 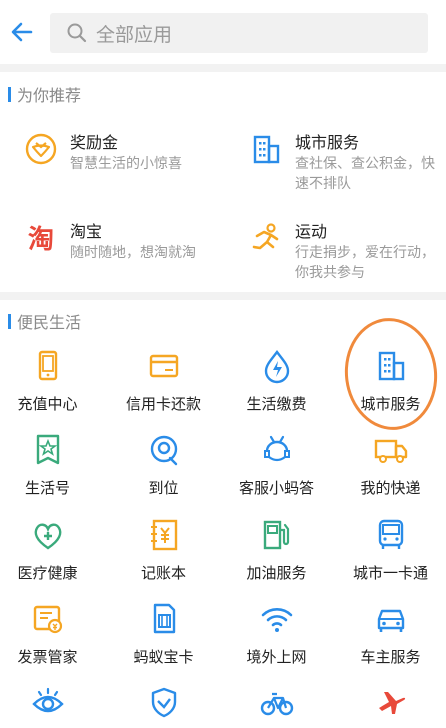 I want to click on grid-label: 发票管家, so click(x=47, y=657).